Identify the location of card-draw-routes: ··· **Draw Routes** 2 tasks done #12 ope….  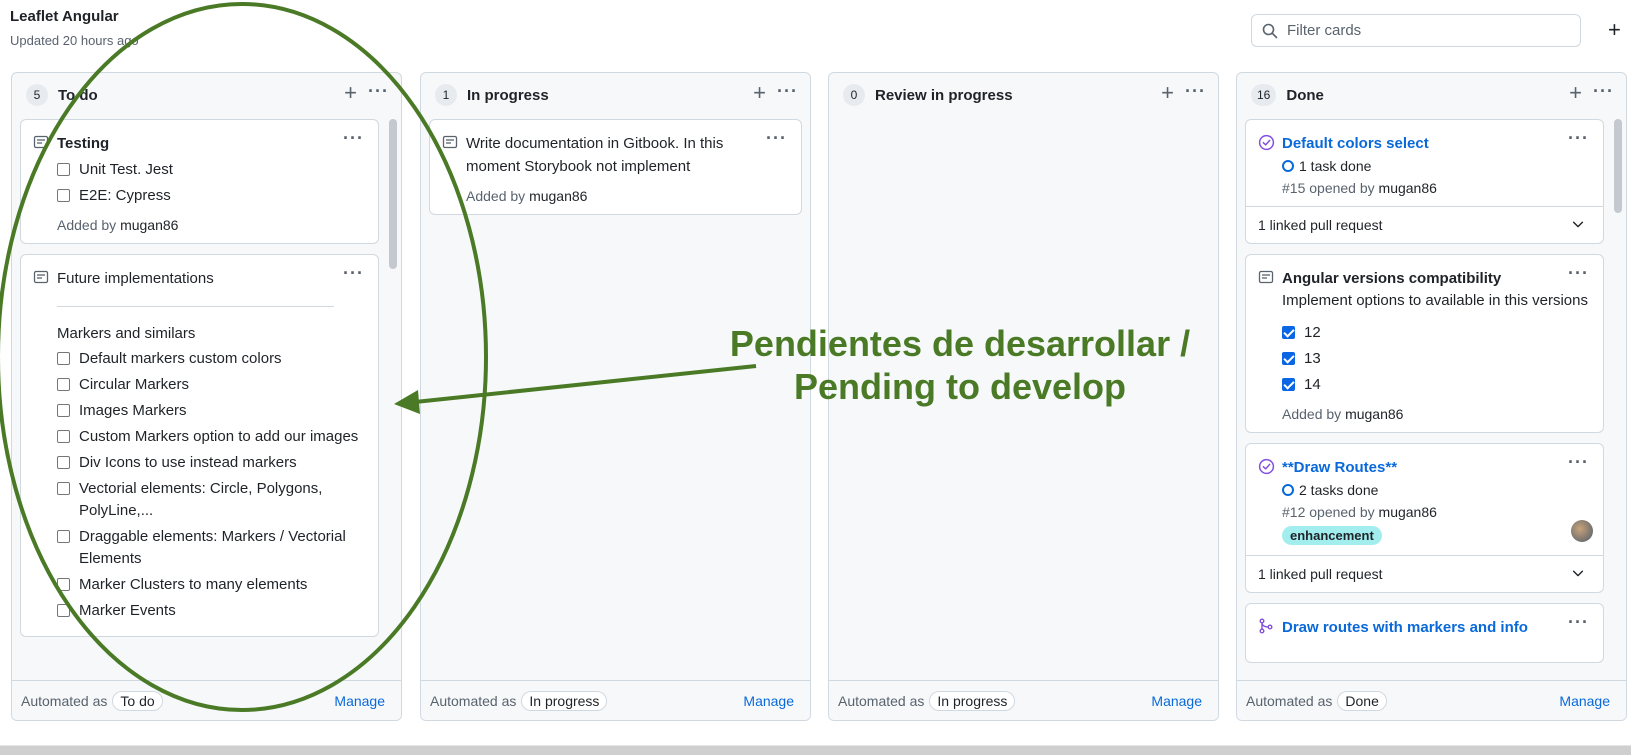
(1424, 518).